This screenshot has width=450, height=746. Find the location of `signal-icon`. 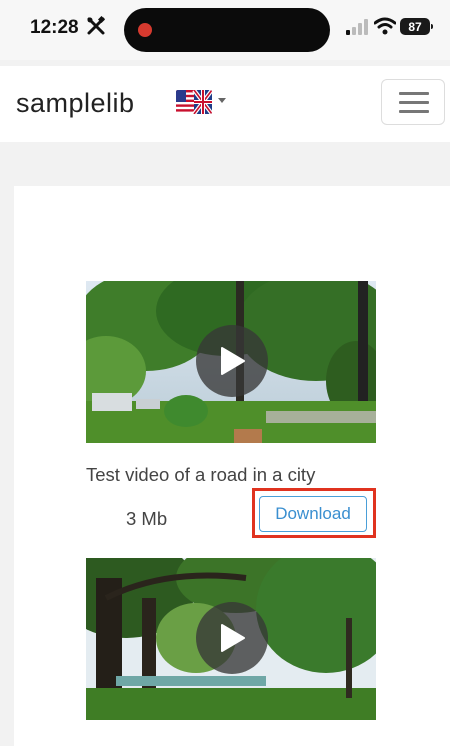

signal-icon is located at coordinates (357, 27).